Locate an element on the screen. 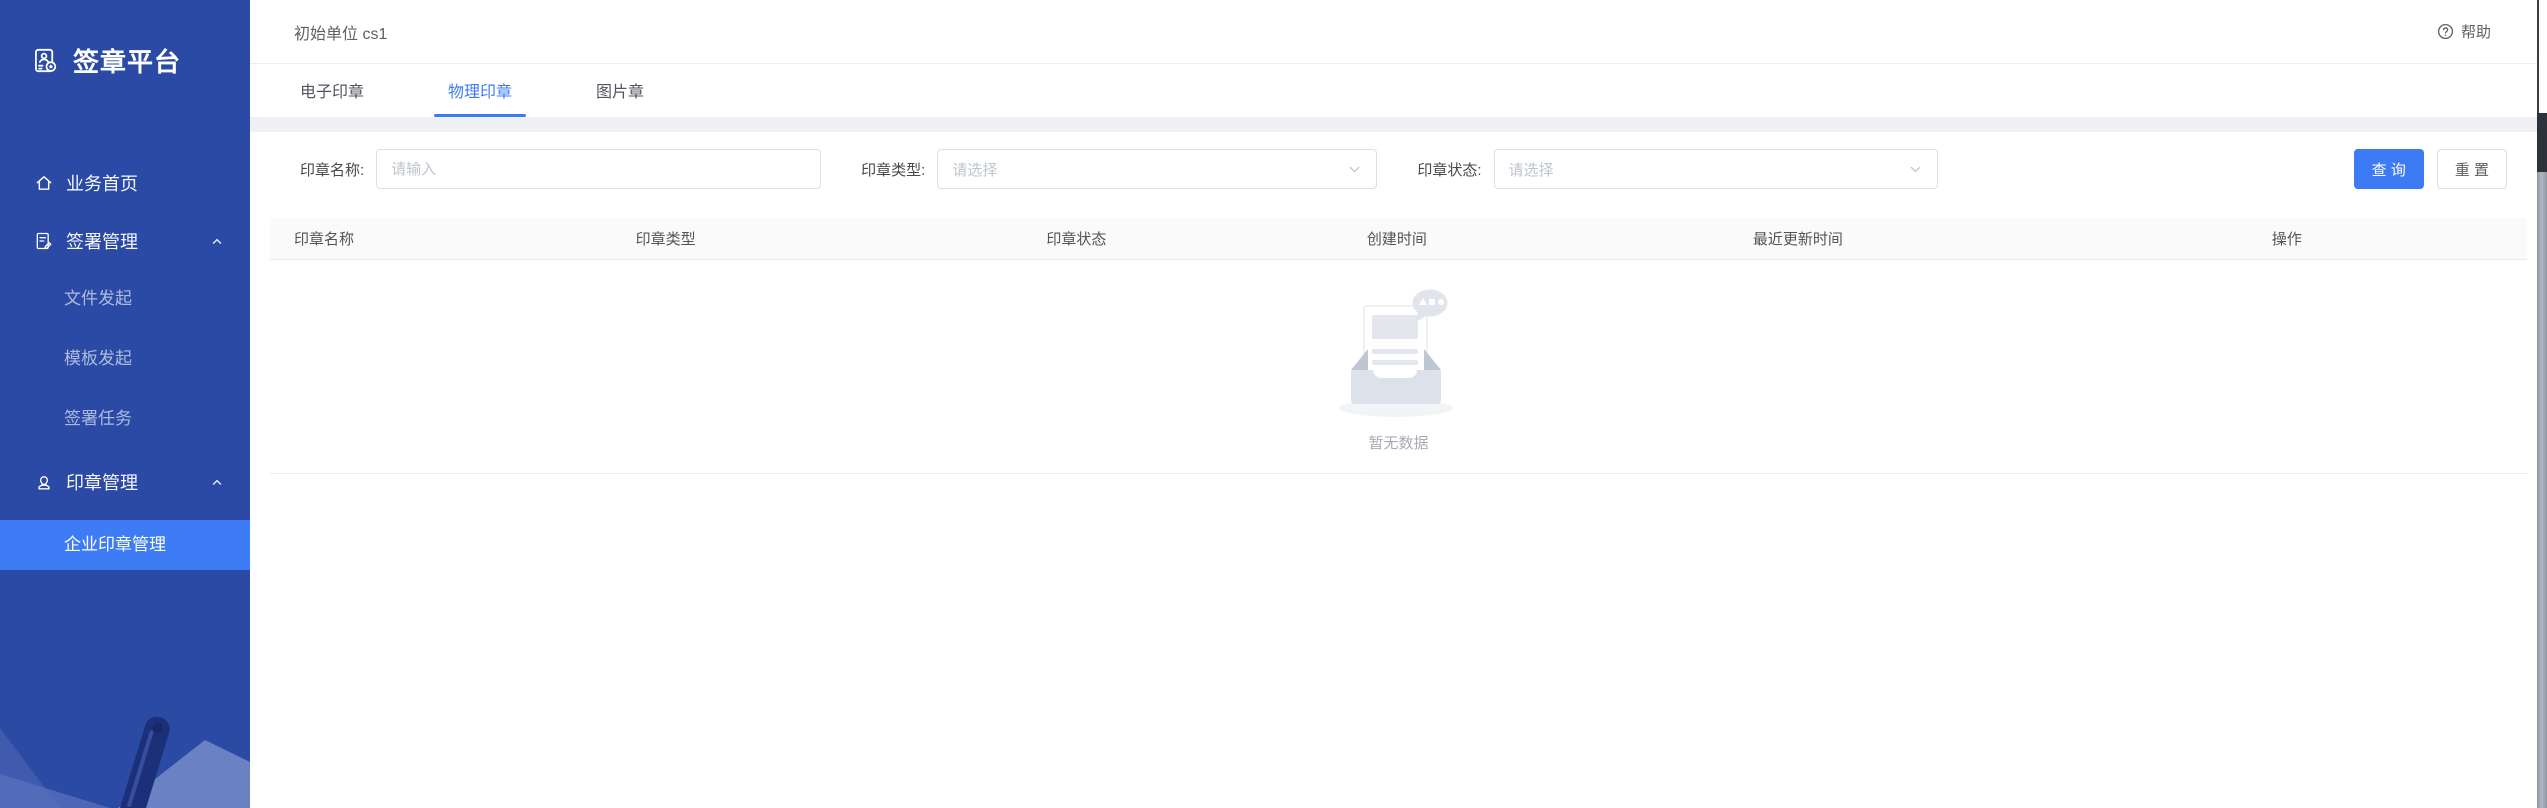  column-seal-name: 印章名称 is located at coordinates (324, 239).